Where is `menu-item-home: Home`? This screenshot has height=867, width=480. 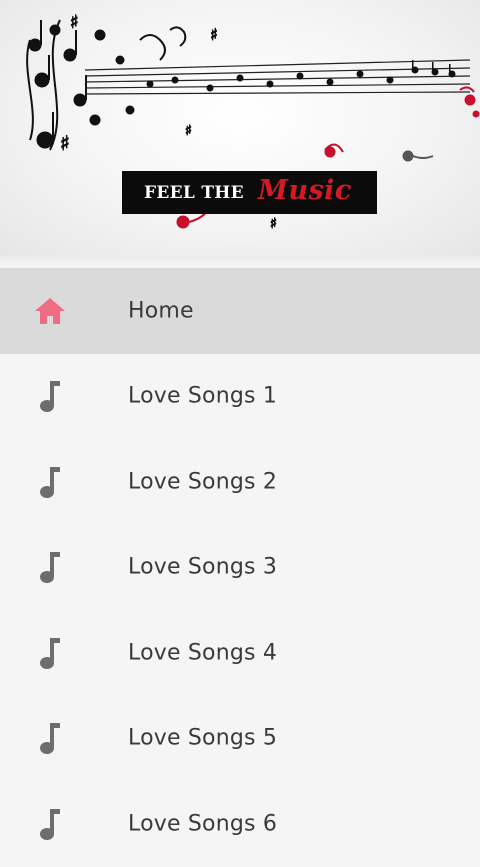
menu-item-home: Home is located at coordinates (240, 311).